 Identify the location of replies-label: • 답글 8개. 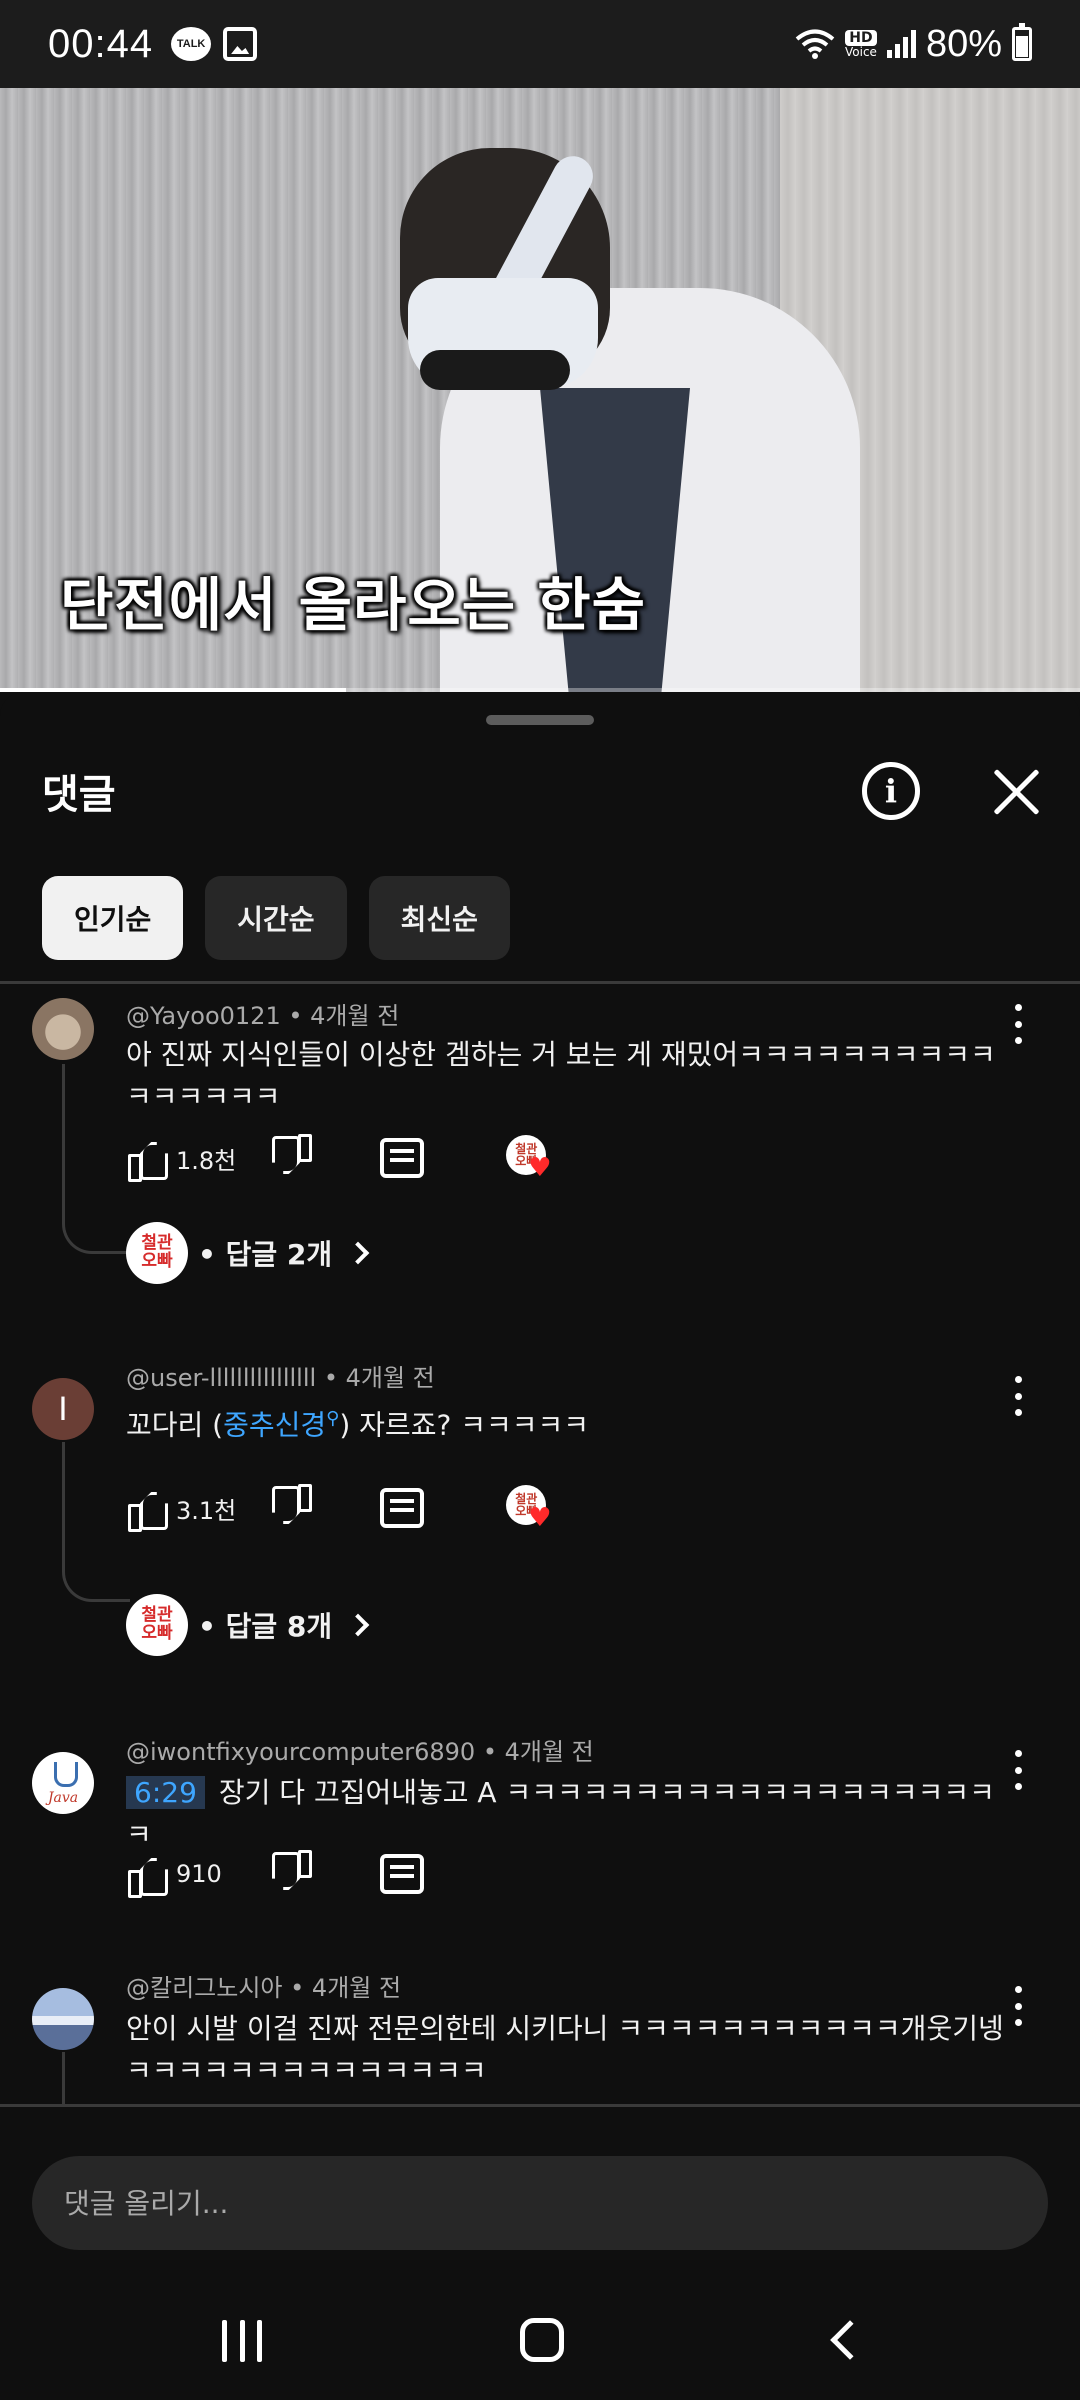
(265, 1626).